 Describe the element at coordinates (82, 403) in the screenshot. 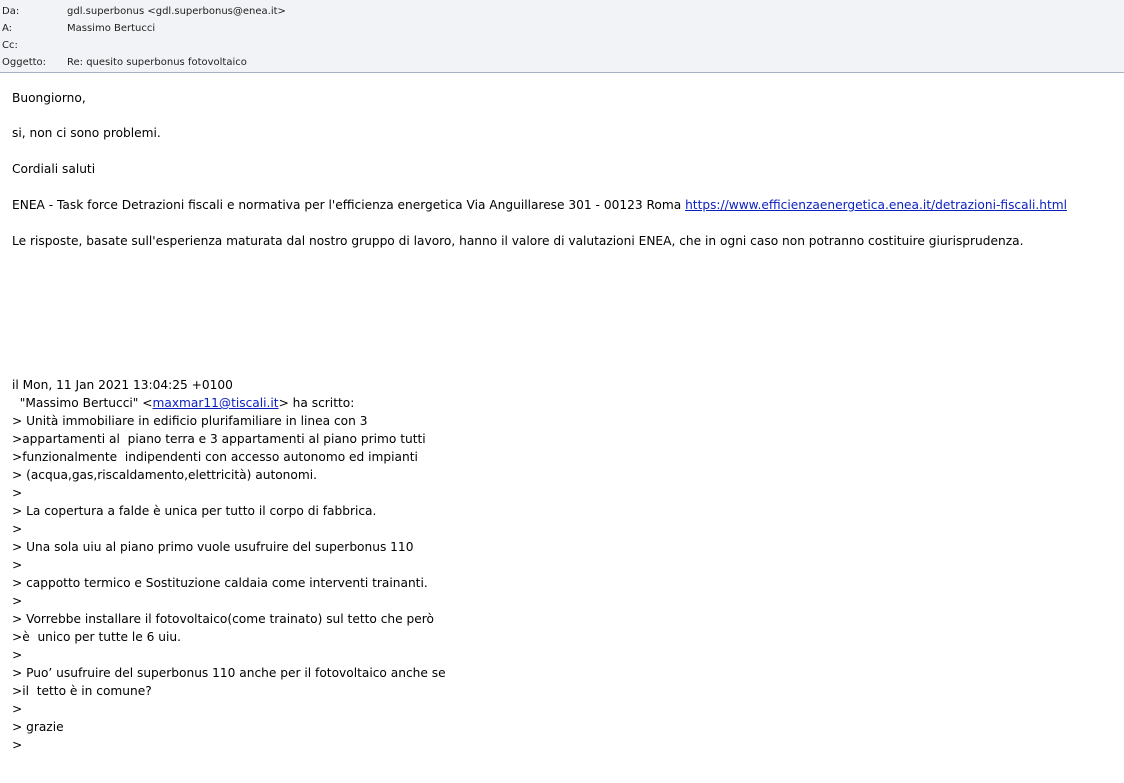

I see `quoted-author-prefix: "Massimo Bertucci" <` at that location.